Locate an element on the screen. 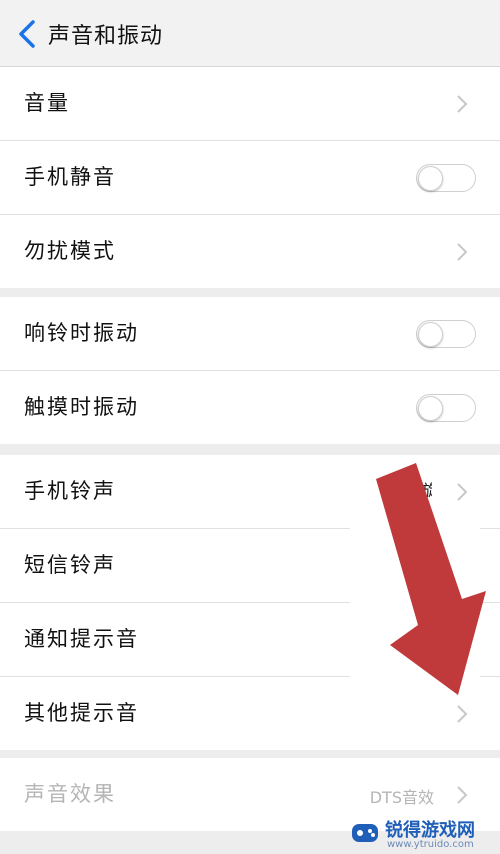  setting-label: 手机静音 is located at coordinates (70, 177).